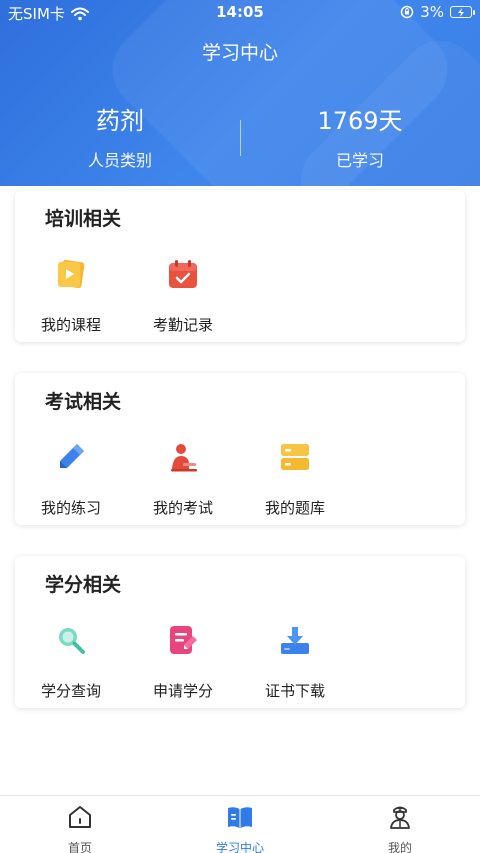  Describe the element at coordinates (239, 847) in the screenshot. I see `tab-label: 学习中心` at that location.